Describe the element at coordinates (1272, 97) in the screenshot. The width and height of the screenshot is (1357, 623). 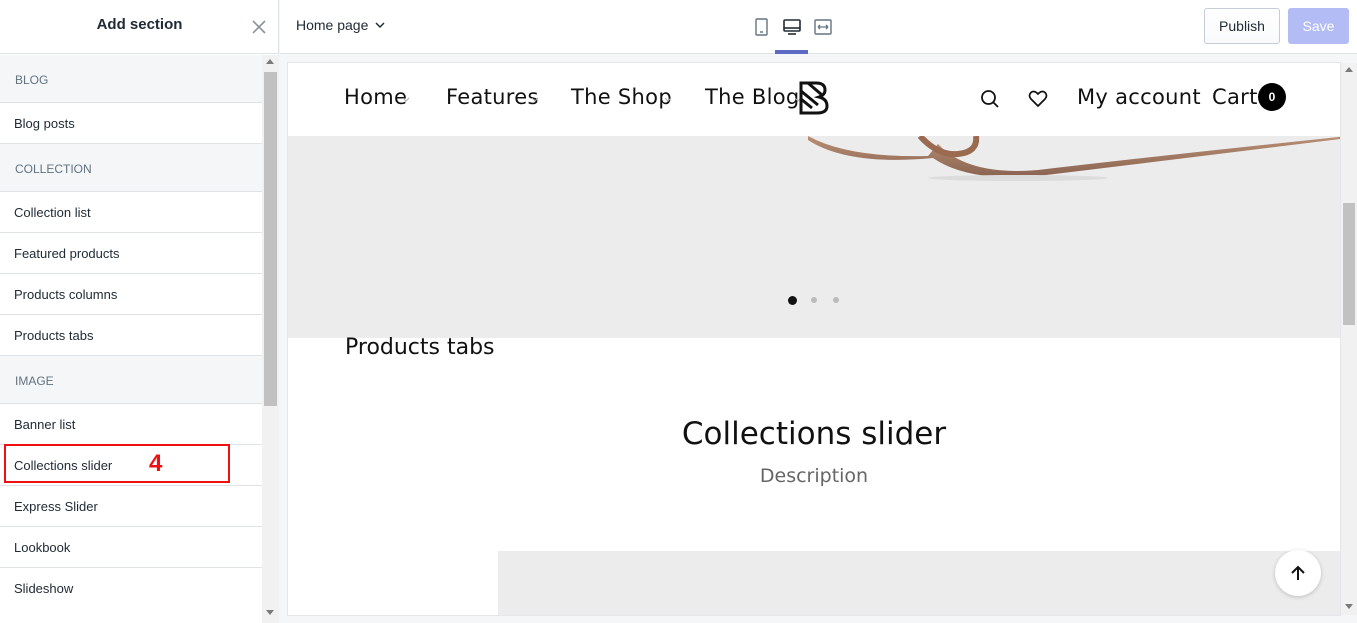
I see `cart-count-badge: 0` at that location.